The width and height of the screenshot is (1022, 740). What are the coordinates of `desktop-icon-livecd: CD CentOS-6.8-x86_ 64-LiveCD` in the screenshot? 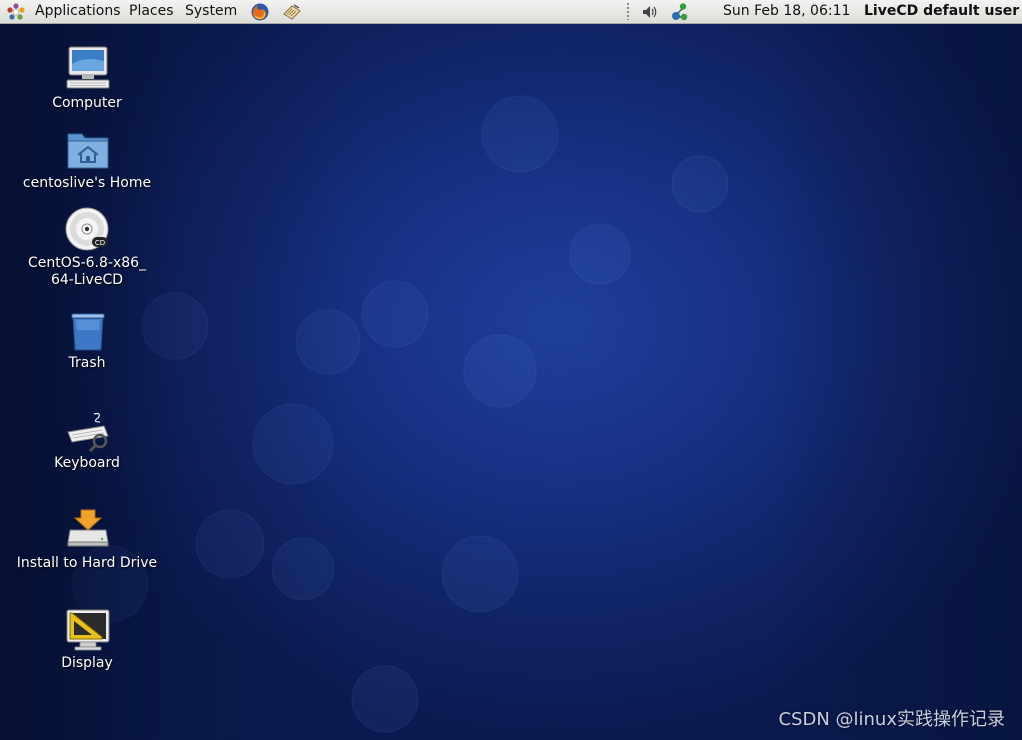 It's located at (87, 248).